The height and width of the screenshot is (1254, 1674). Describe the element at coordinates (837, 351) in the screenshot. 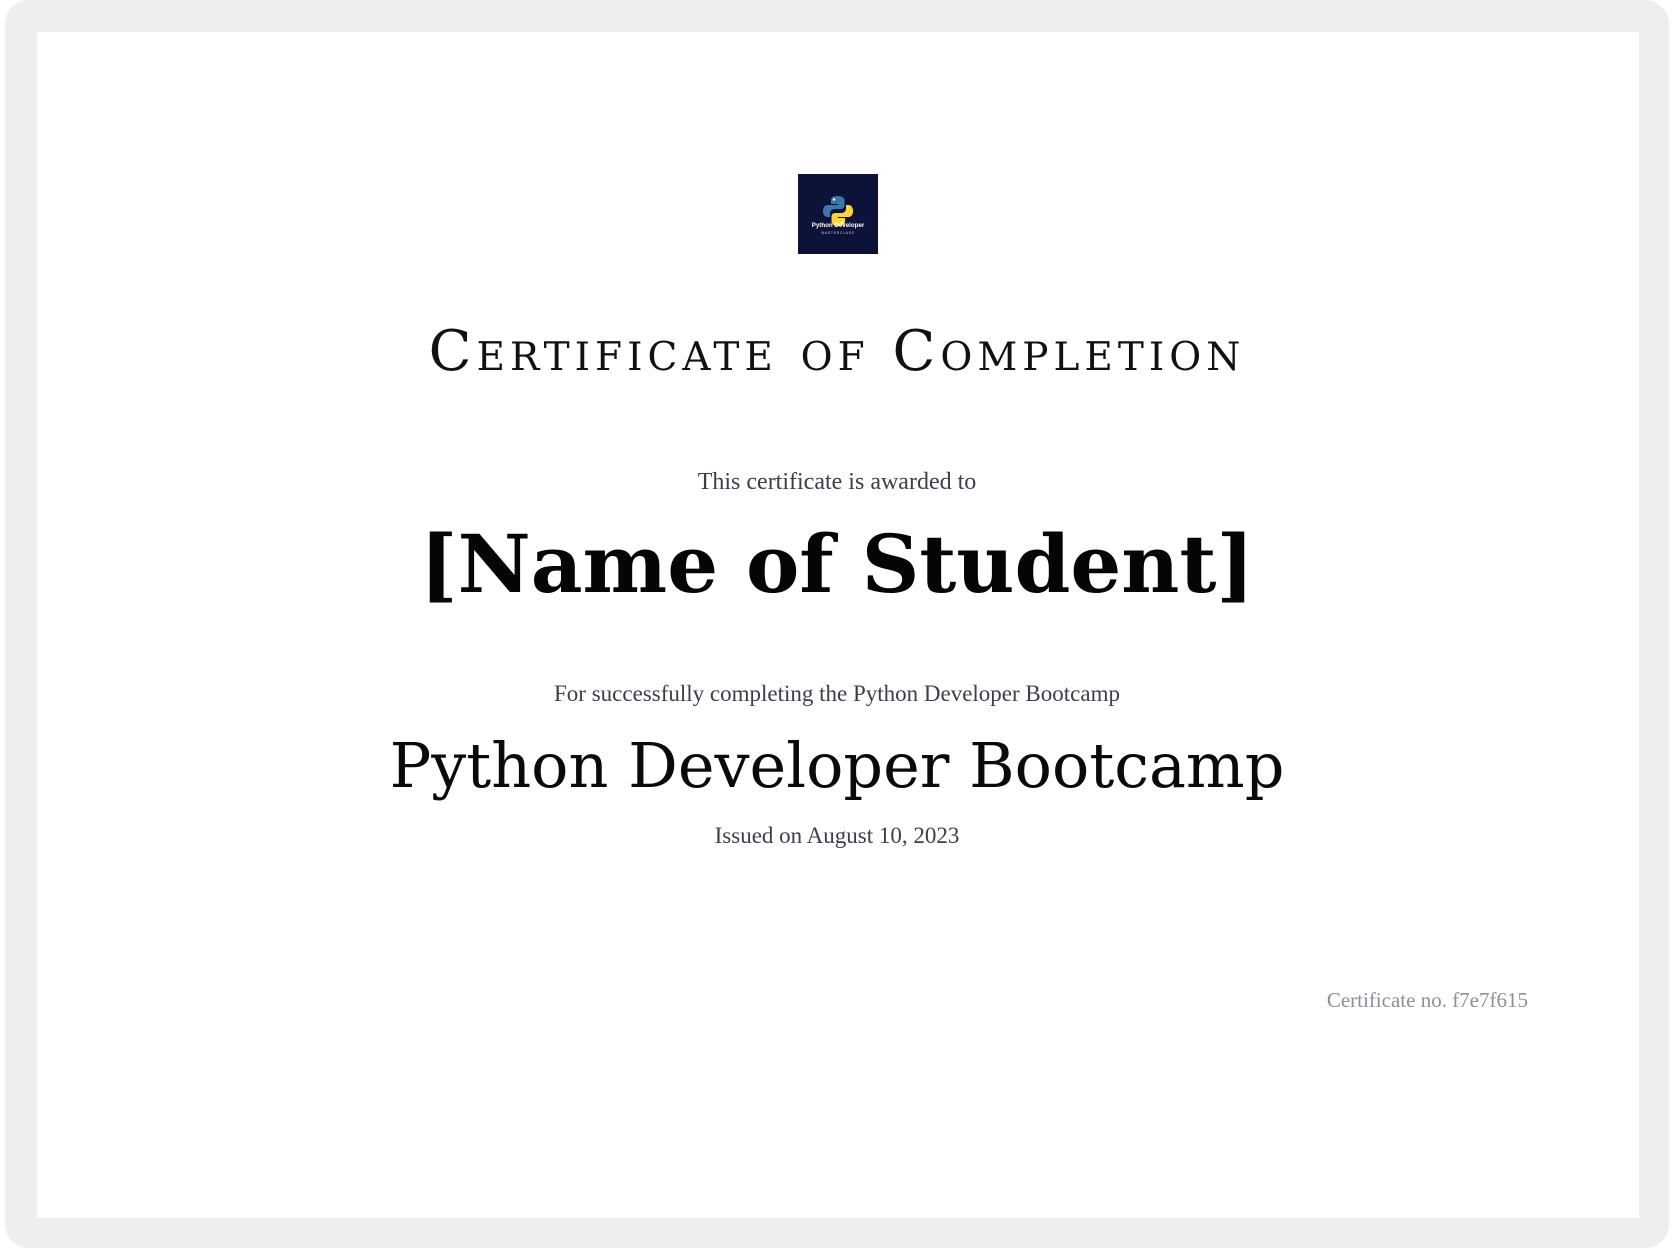

I see `certificate-title: Certificate of Completion` at that location.